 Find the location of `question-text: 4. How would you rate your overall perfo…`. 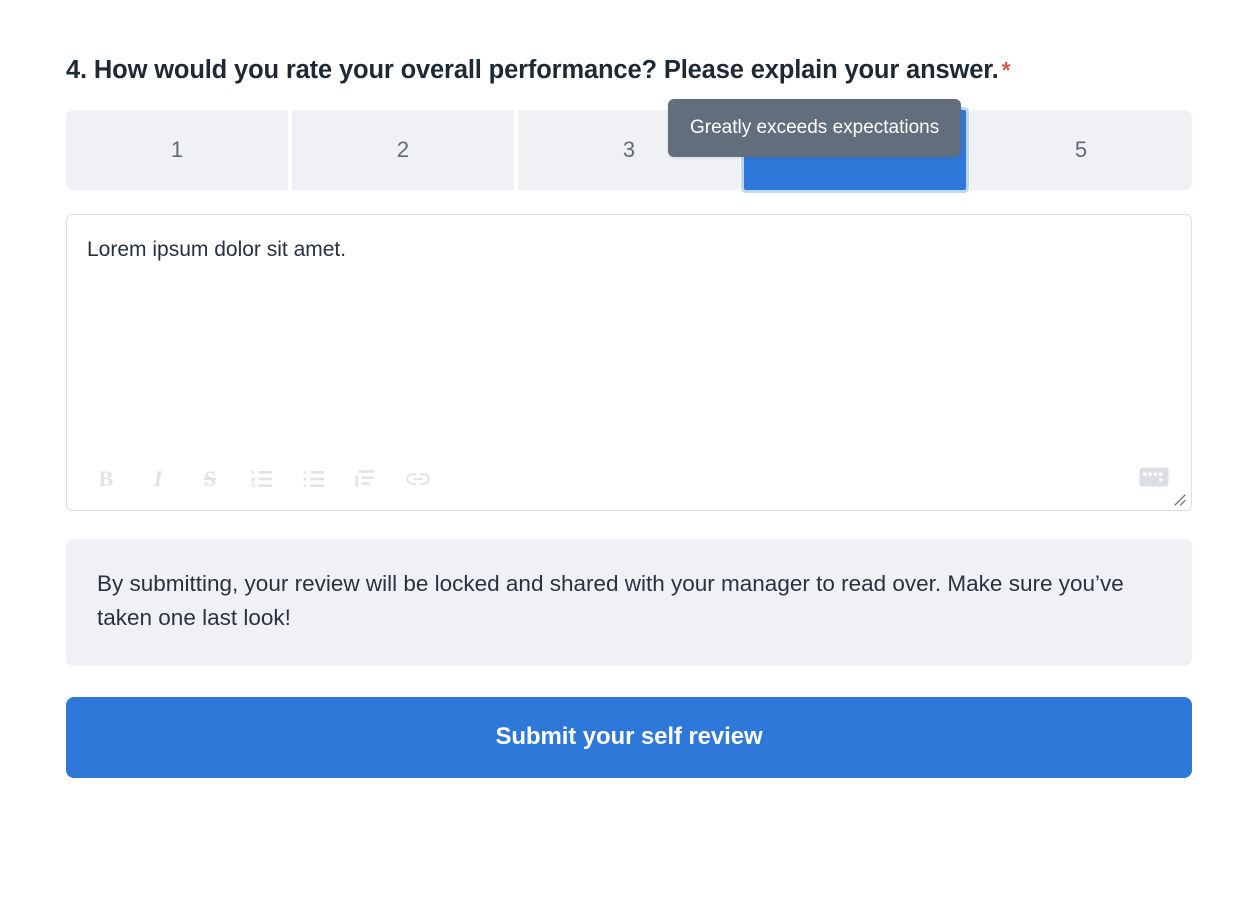

question-text: 4. How would you rate your overall perfo… is located at coordinates (532, 70).